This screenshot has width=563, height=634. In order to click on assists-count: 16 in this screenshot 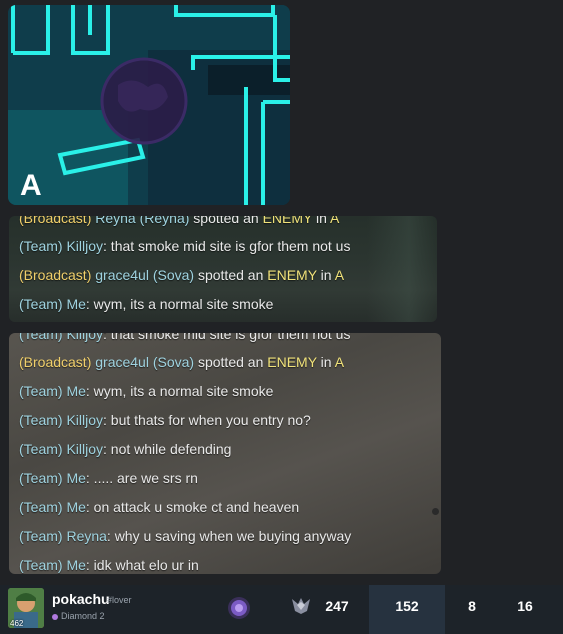, I will do `click(525, 606)`.